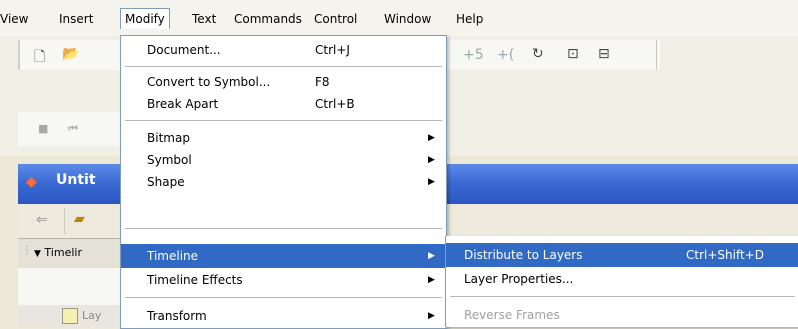 The height and width of the screenshot is (329, 798). What do you see at coordinates (64, 221) in the screenshot?
I see `doc-toolbar-separator` at bounding box center [64, 221].